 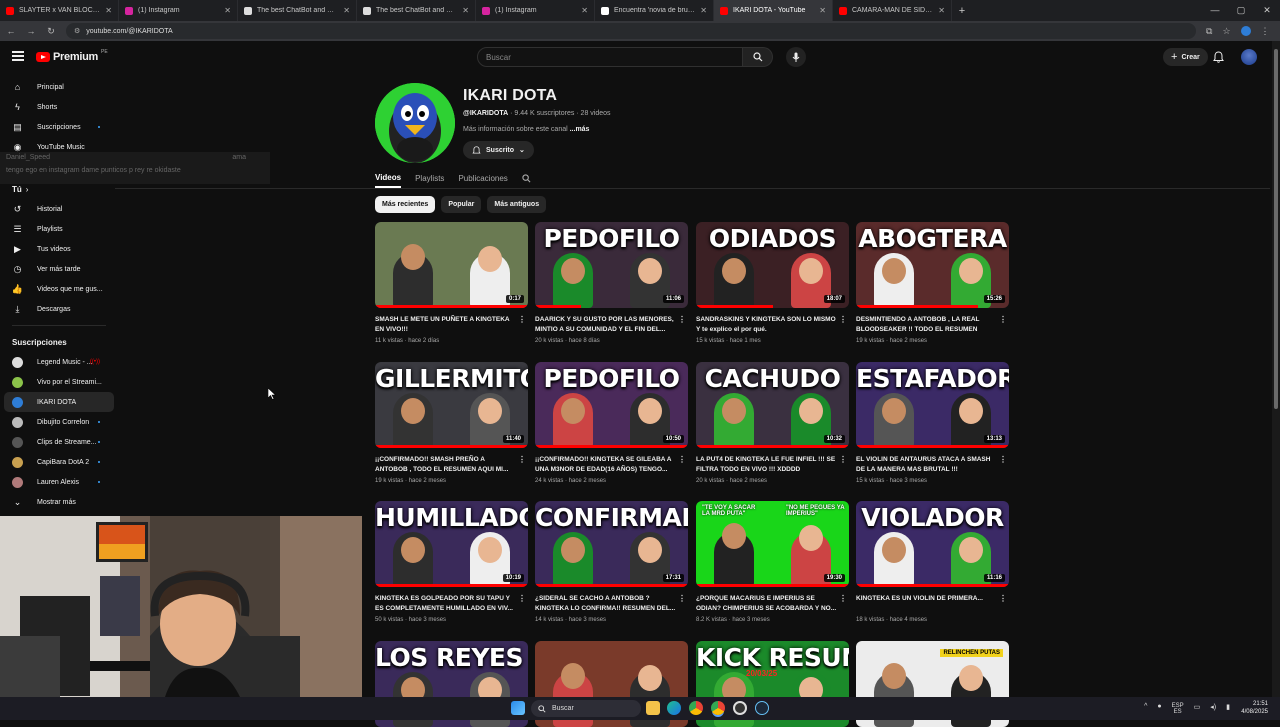 I want to click on sidebar-item: Dibujito Correlon, so click(x=57, y=422).